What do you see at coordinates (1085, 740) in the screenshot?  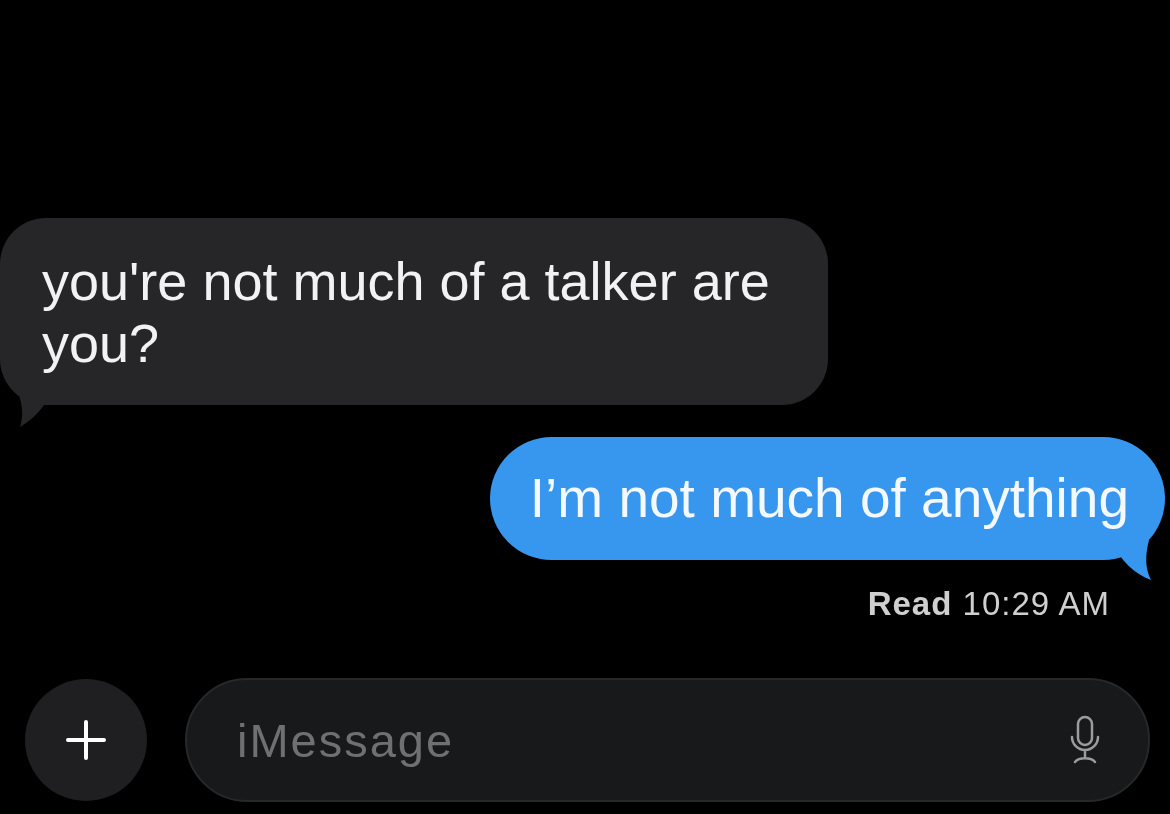 I see `microphone-icon` at bounding box center [1085, 740].